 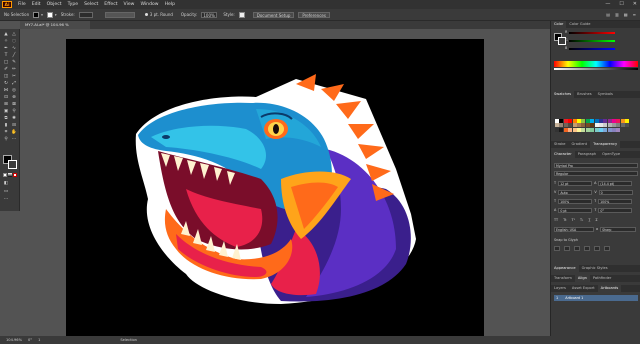 What do you see at coordinates (560, 288) in the screenshot?
I see `tab-layers: Layers` at bounding box center [560, 288].